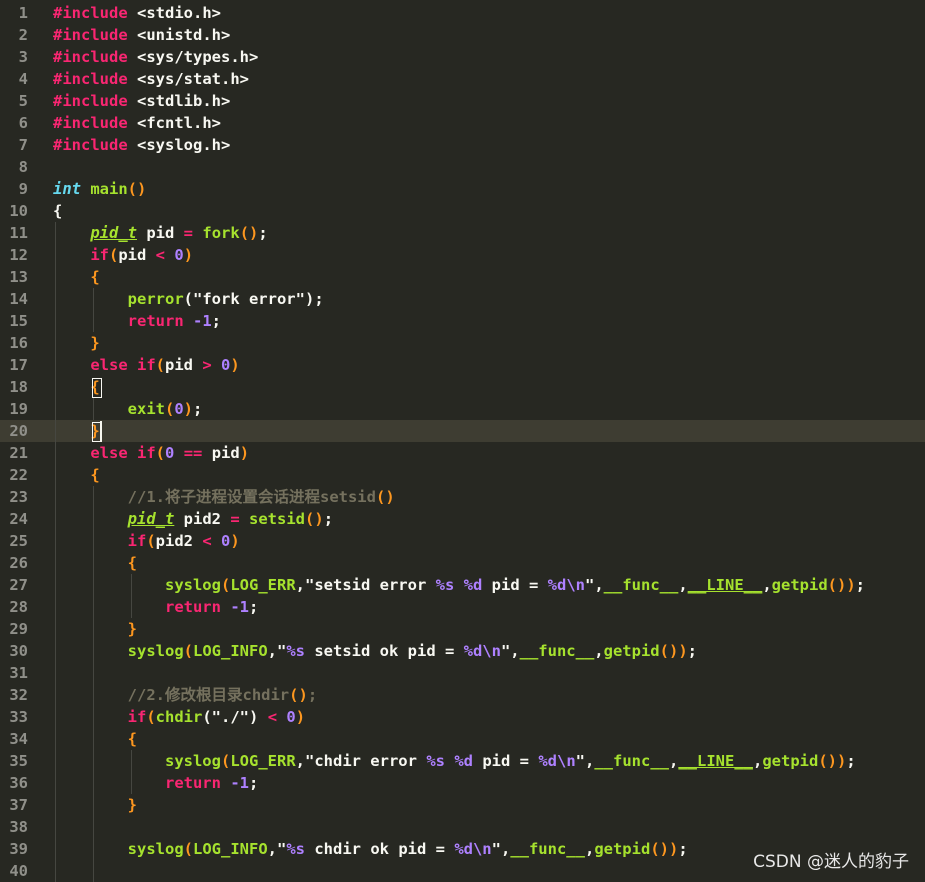 This screenshot has height=882, width=925. I want to click on code-token: if, so click(146, 365).